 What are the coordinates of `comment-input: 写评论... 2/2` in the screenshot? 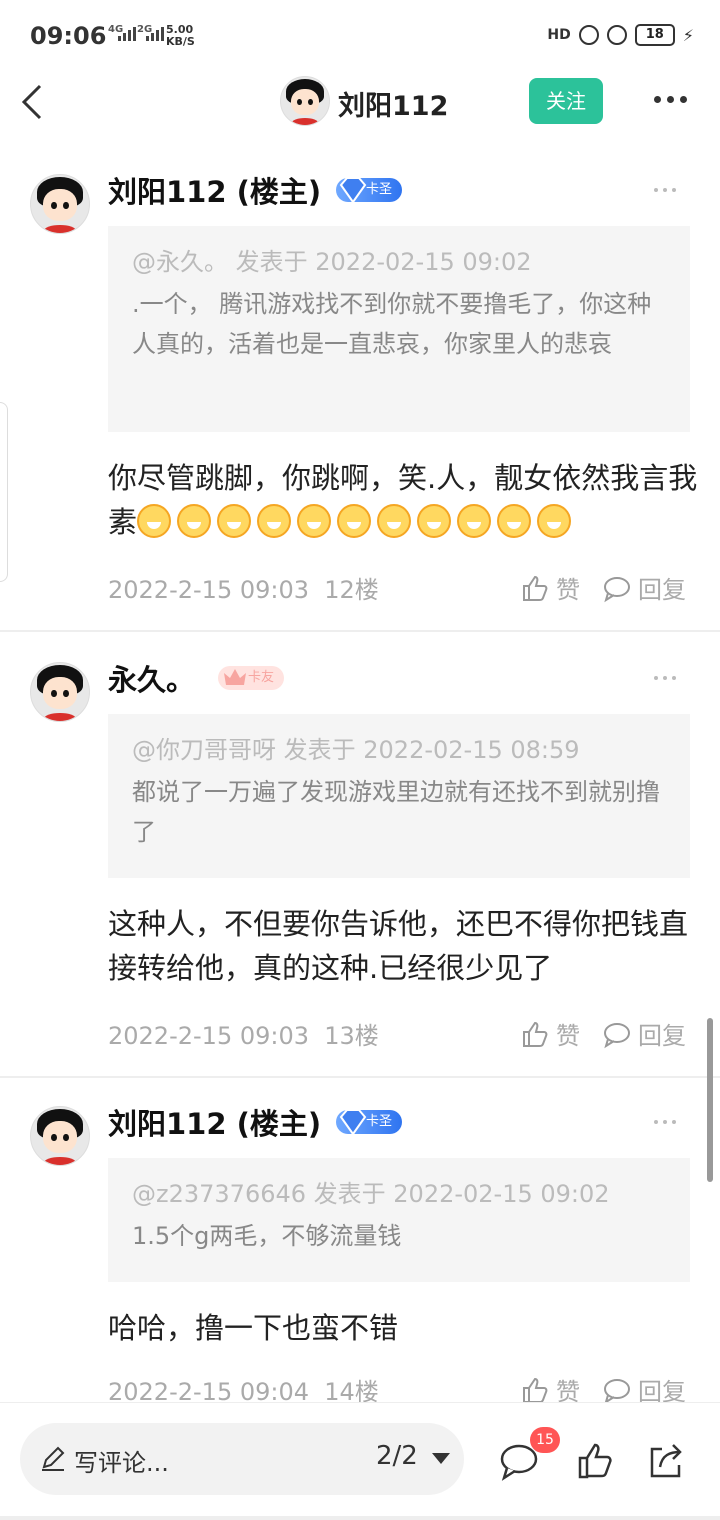 It's located at (242, 1459).